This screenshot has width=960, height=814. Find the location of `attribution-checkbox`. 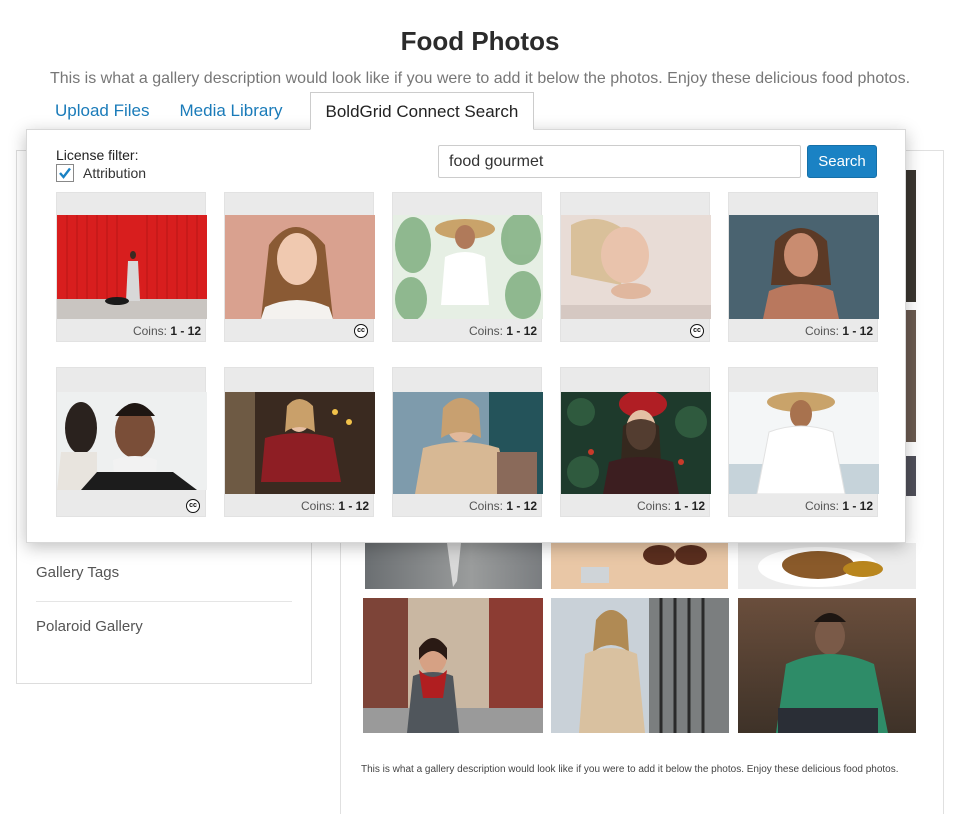

attribution-checkbox is located at coordinates (65, 173).